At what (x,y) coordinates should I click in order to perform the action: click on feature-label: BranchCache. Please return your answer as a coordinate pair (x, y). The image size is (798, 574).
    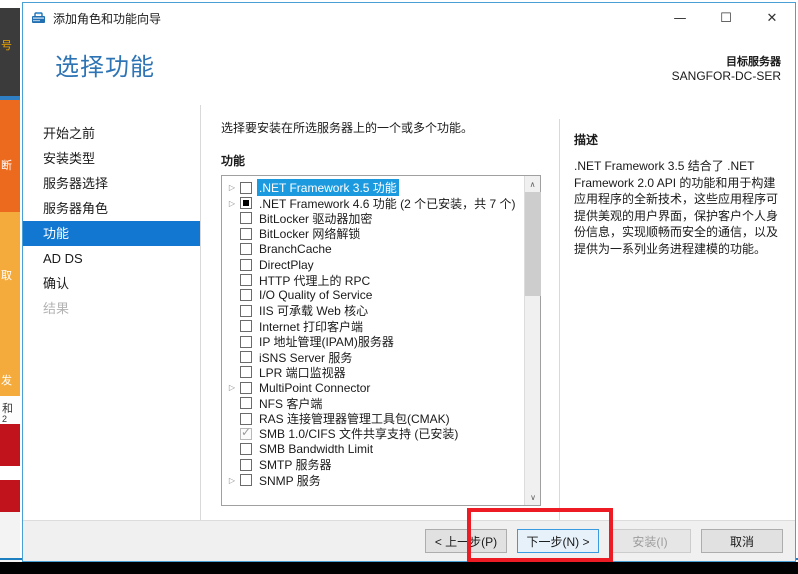
    Looking at the image, I should click on (295, 249).